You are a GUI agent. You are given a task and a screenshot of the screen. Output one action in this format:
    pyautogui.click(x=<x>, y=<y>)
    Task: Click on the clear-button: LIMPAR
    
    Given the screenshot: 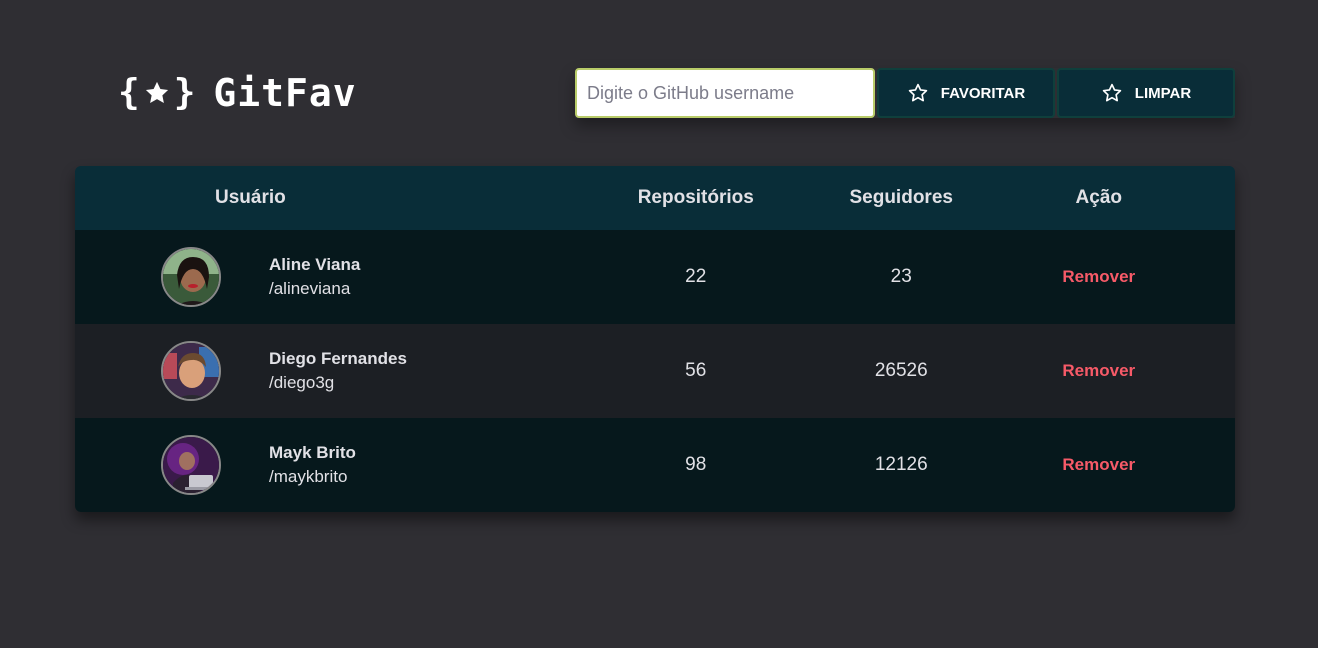 What is the action you would take?
    pyautogui.click(x=1146, y=93)
    